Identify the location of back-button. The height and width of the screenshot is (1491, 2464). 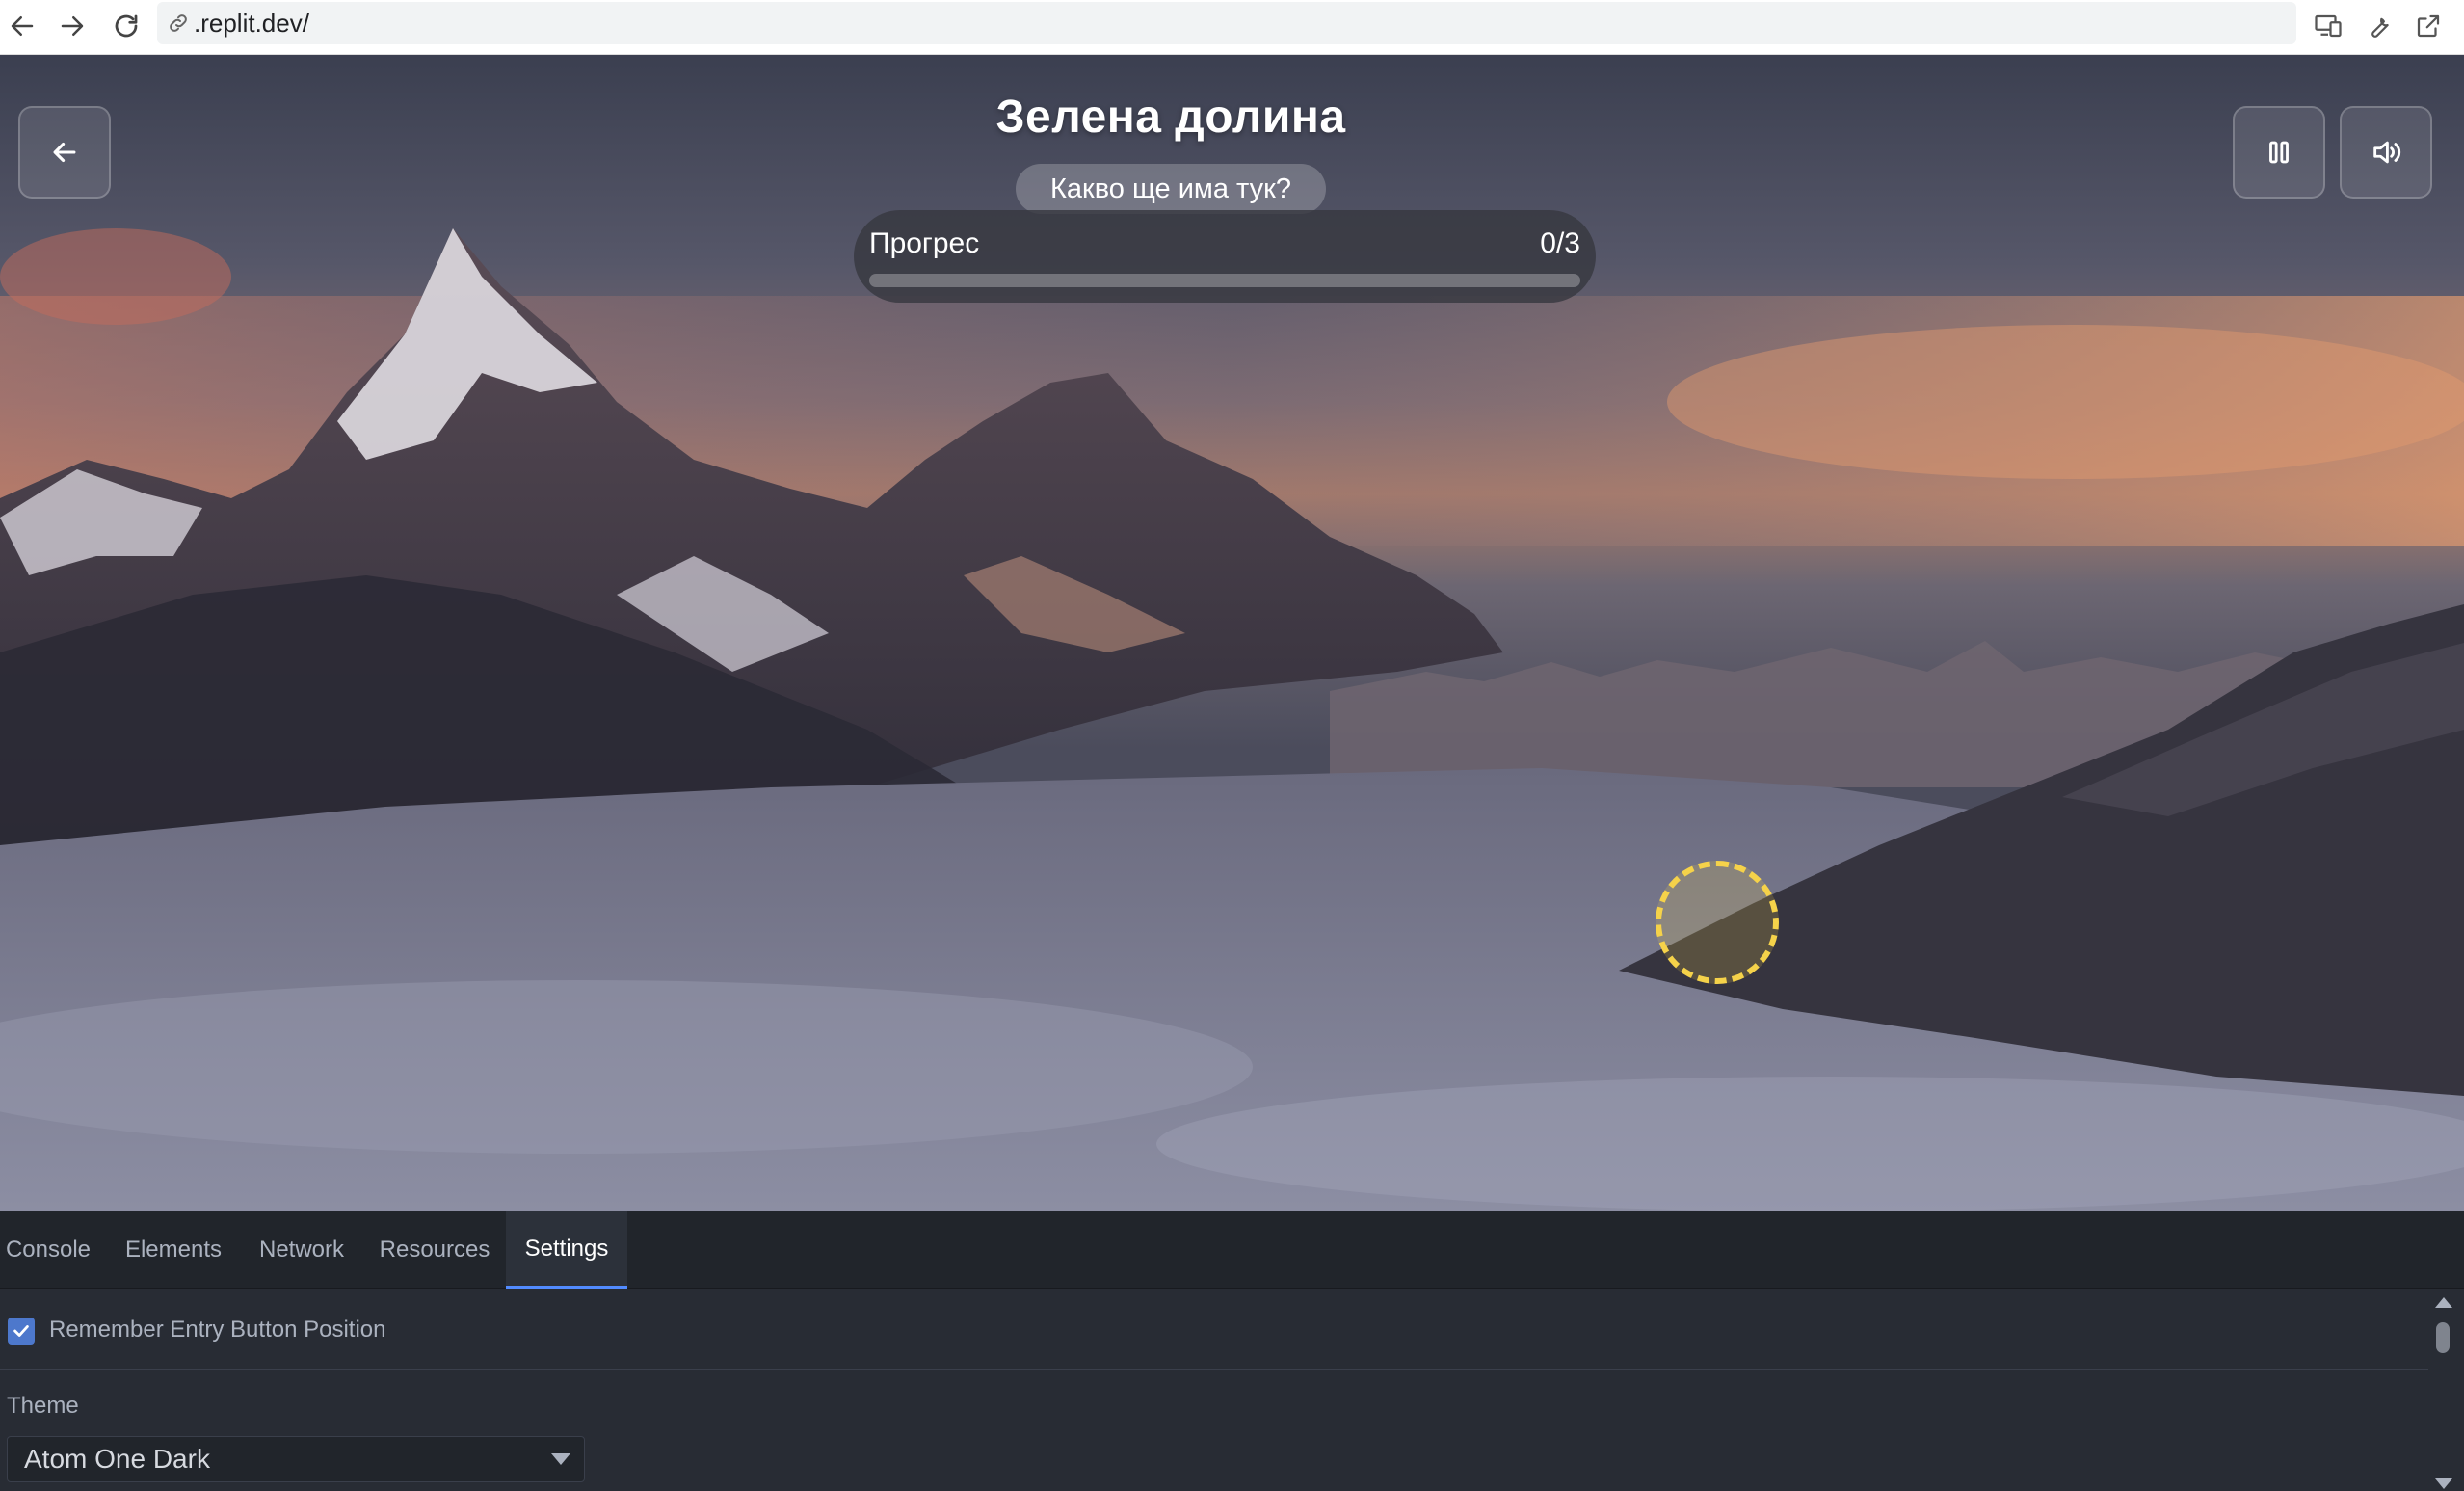
(22, 26).